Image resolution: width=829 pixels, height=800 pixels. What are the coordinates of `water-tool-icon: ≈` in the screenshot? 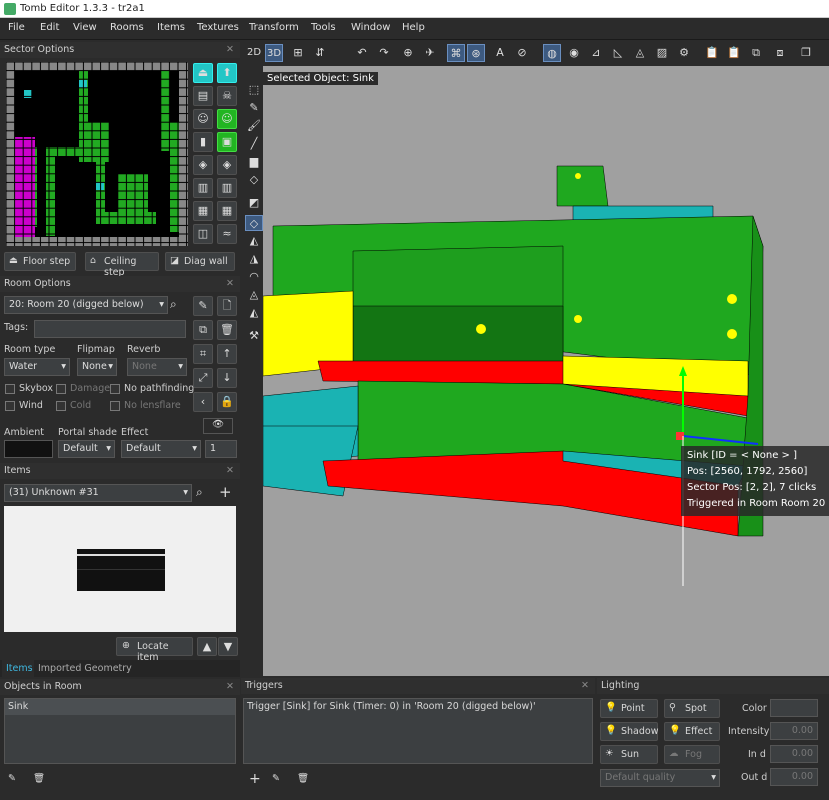 It's located at (227, 234).